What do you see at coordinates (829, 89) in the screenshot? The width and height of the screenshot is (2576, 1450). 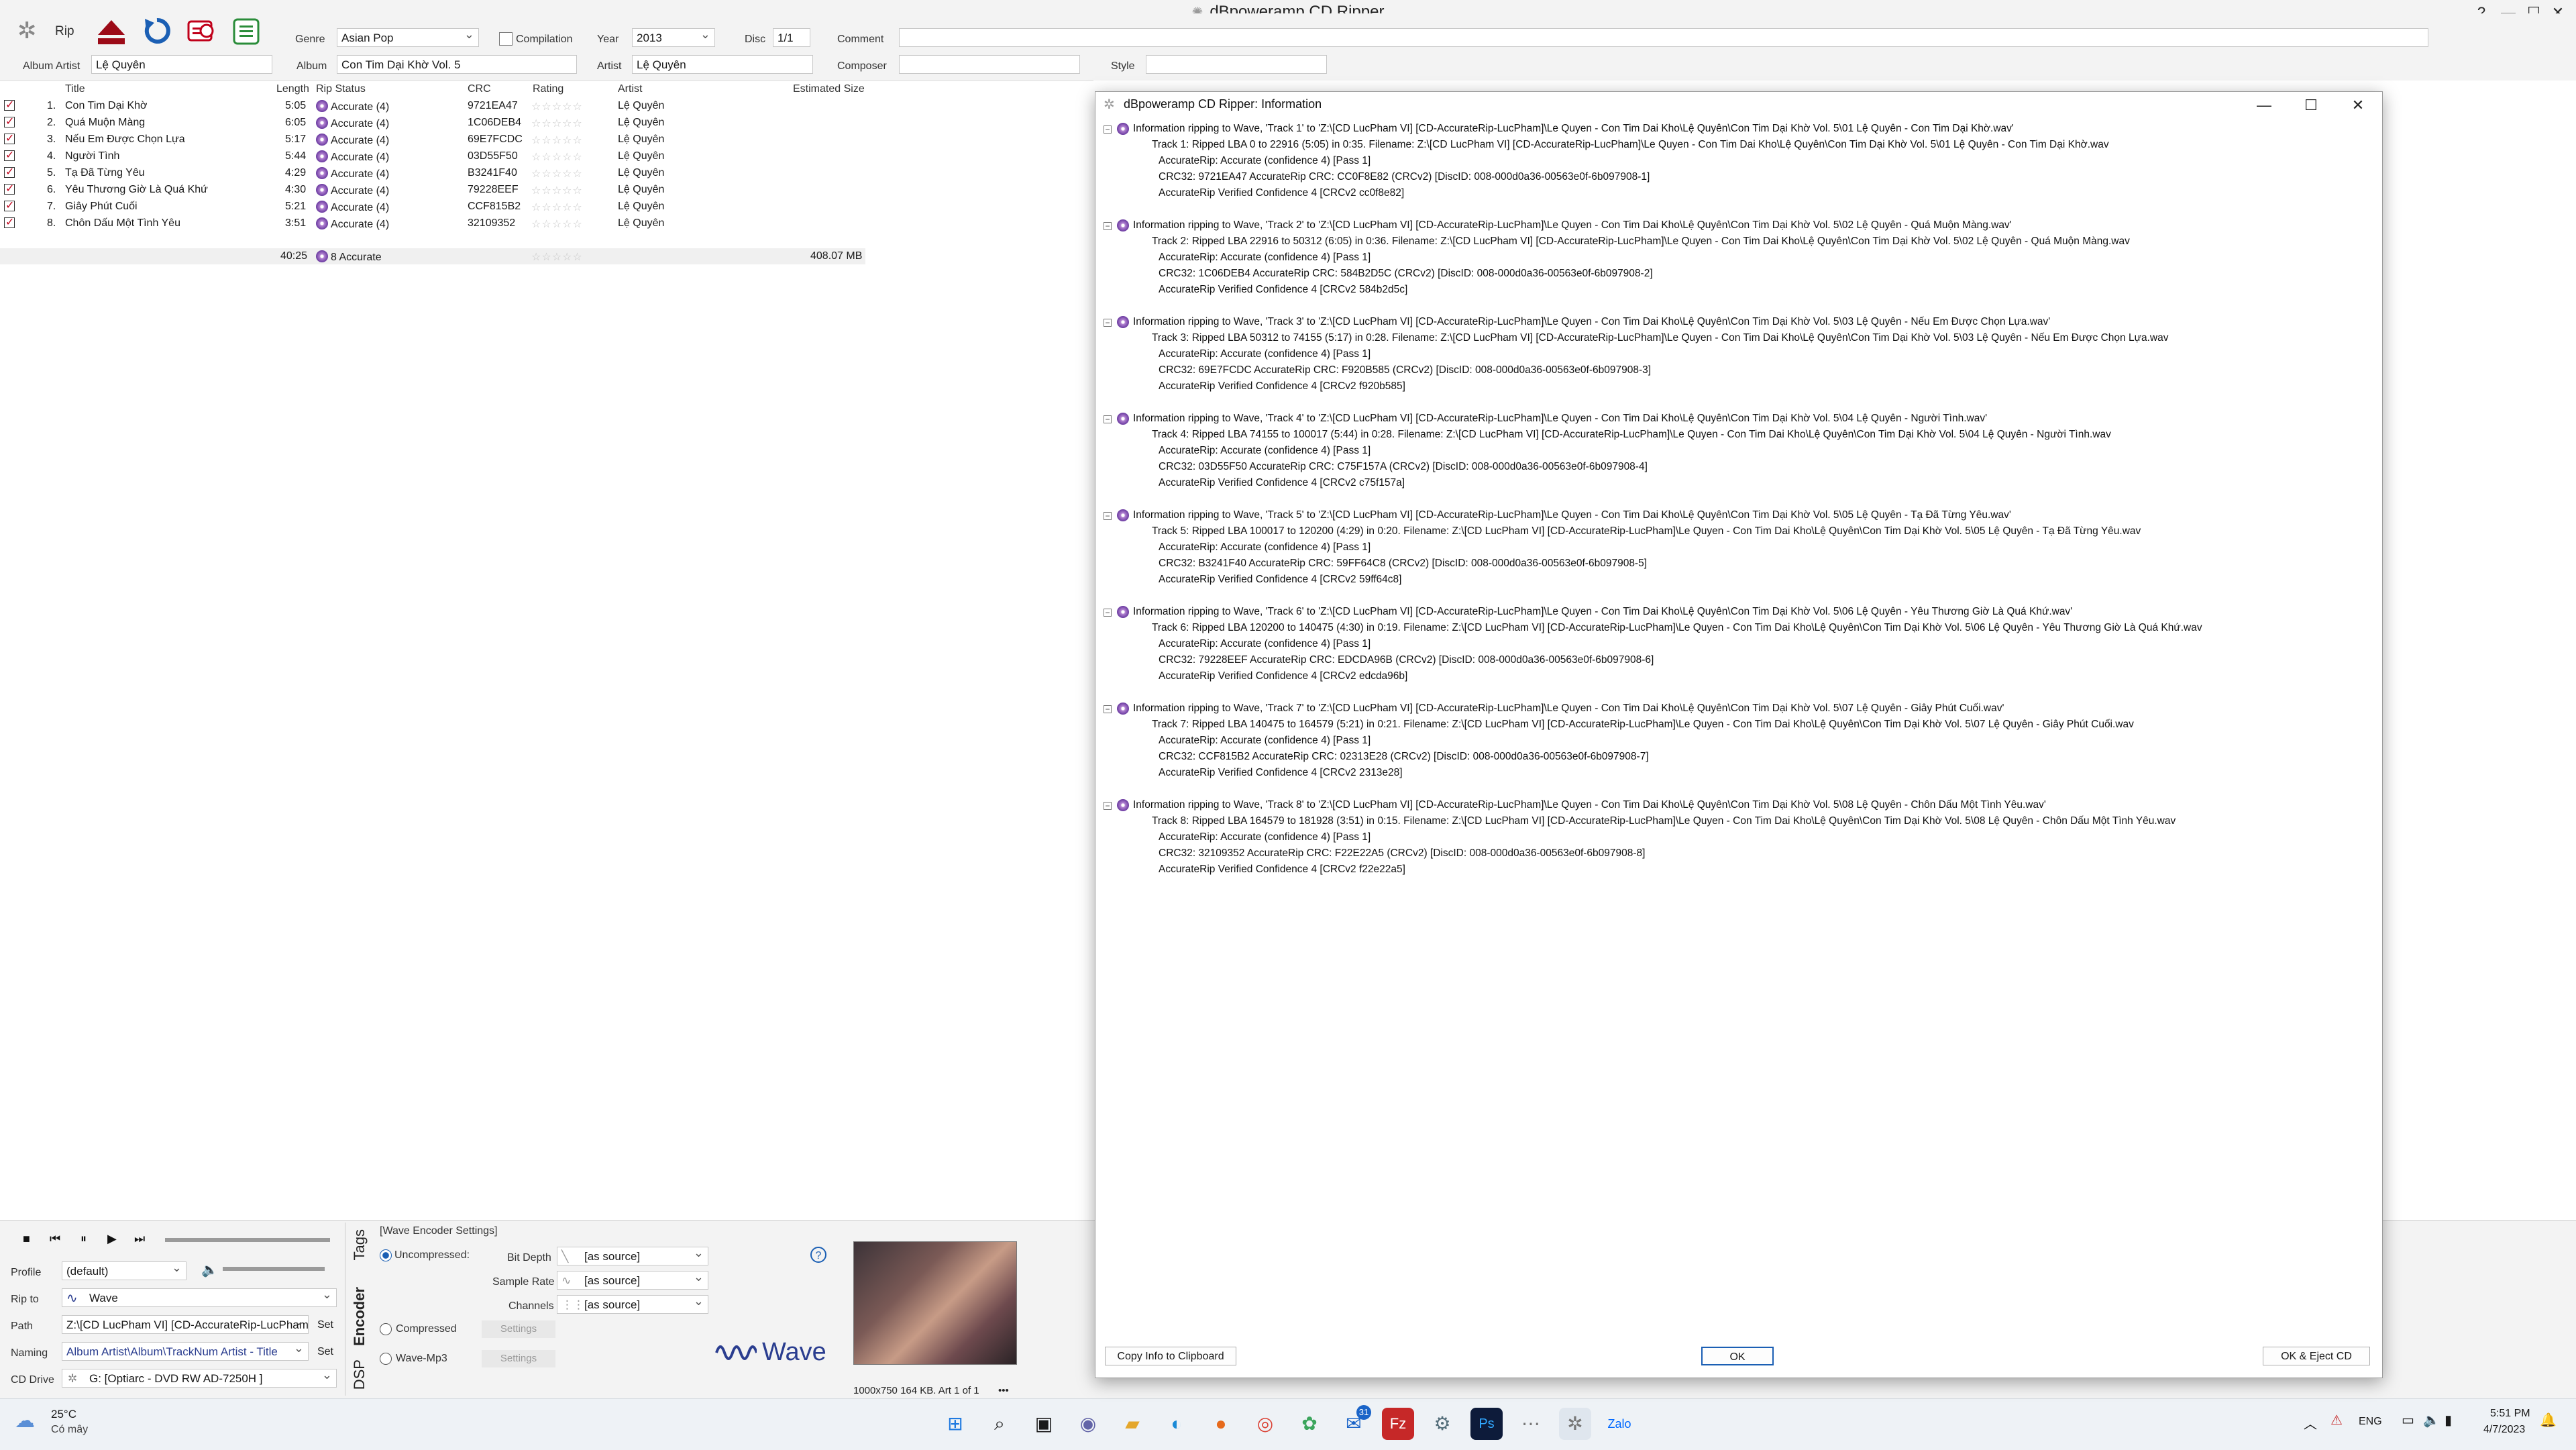 I see `column-header-estimated-size: Estimated Size` at bounding box center [829, 89].